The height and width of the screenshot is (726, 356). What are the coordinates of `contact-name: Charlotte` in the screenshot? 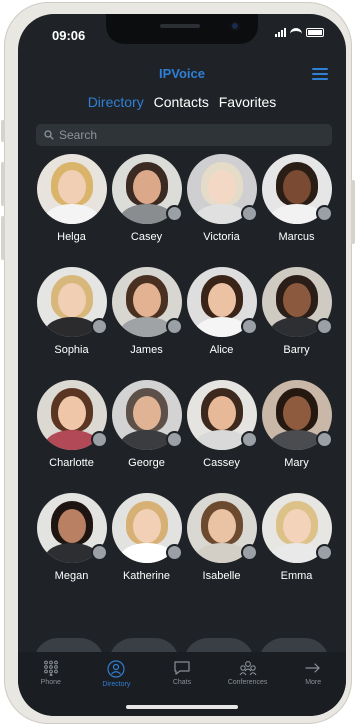 It's located at (71, 463).